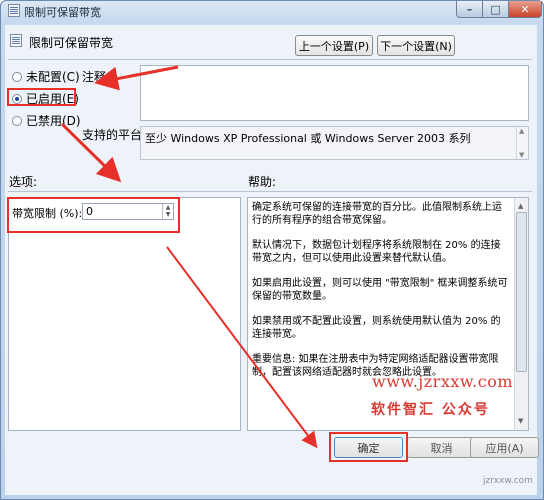  What do you see at coordinates (368, 447) in the screenshot?
I see `highlight-ok-button` at bounding box center [368, 447].